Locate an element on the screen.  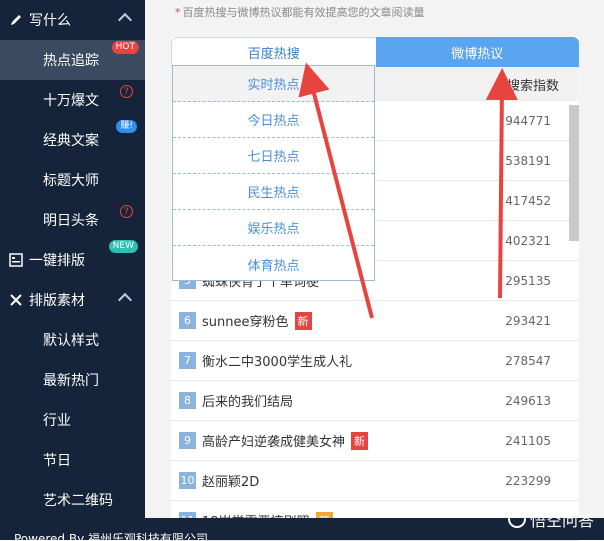
search-index-value: 944771 is located at coordinates (528, 120).